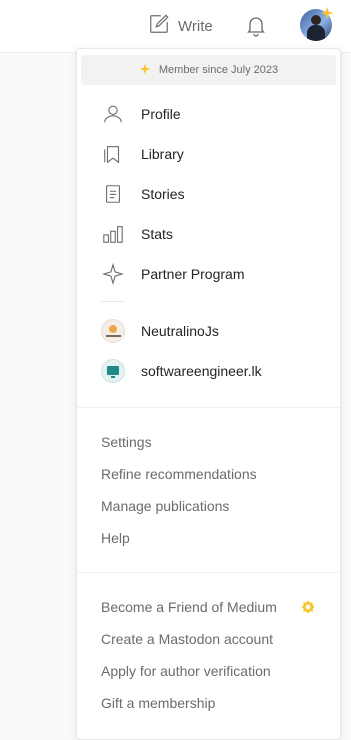 The image size is (351, 740). I want to click on menu-item-author-verification: Apply for author verification, so click(211, 671).